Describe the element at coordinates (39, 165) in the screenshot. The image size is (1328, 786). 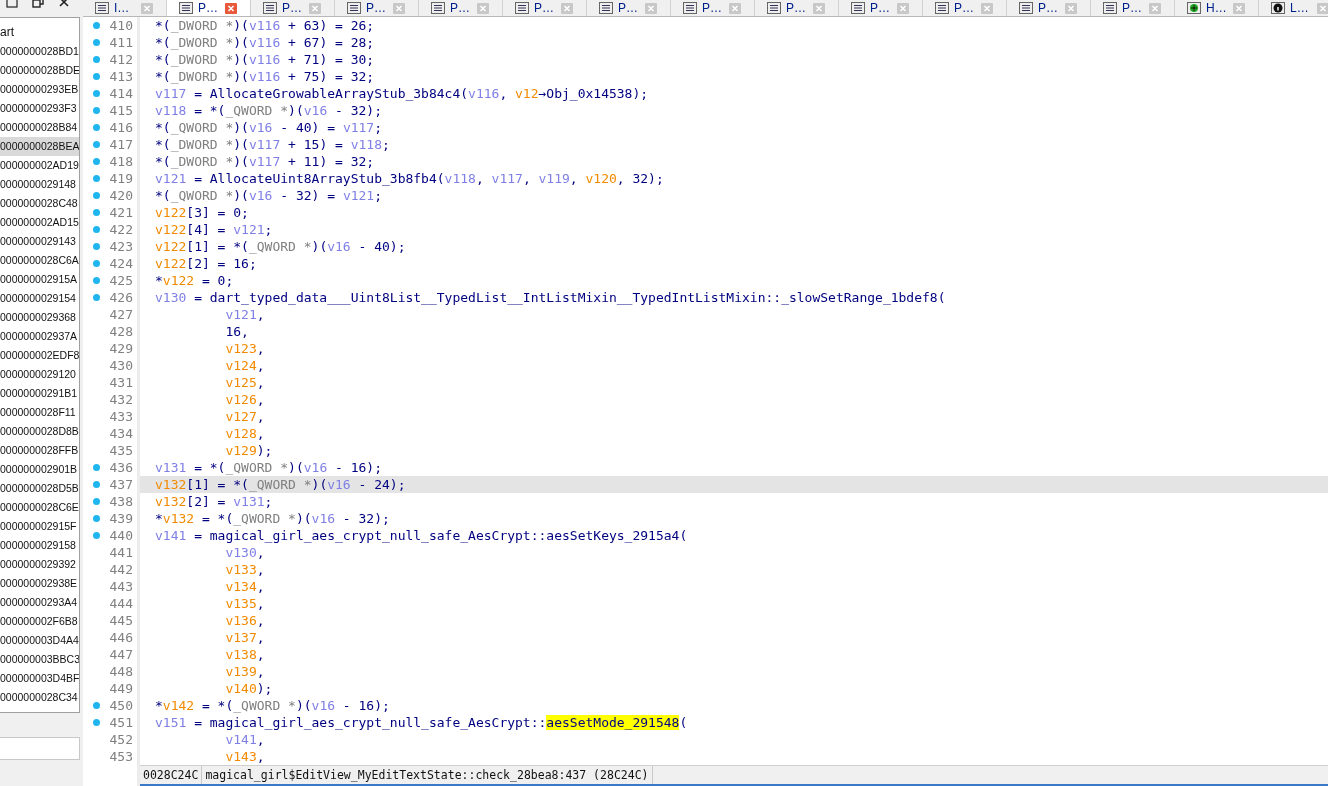
I see `function-list-item: 000000002AD19` at that location.